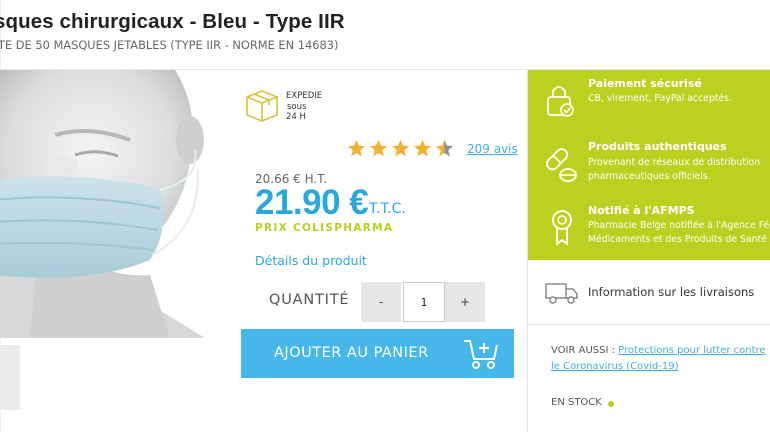  Describe the element at coordinates (660, 98) in the screenshot. I see `feature-text: CB, virement, PayPal acceptés.` at that location.